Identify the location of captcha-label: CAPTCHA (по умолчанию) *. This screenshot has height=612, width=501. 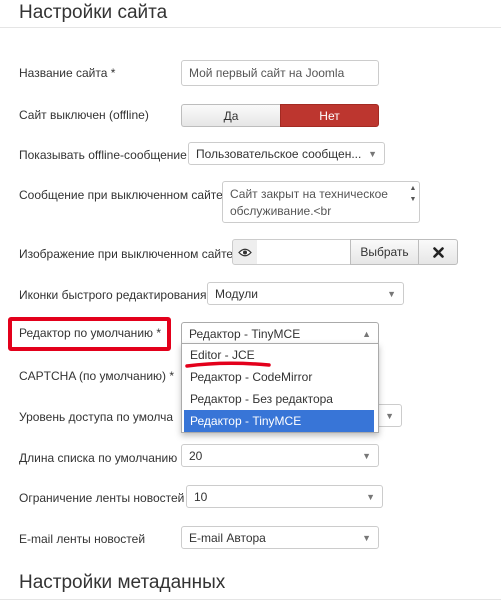
(97, 376).